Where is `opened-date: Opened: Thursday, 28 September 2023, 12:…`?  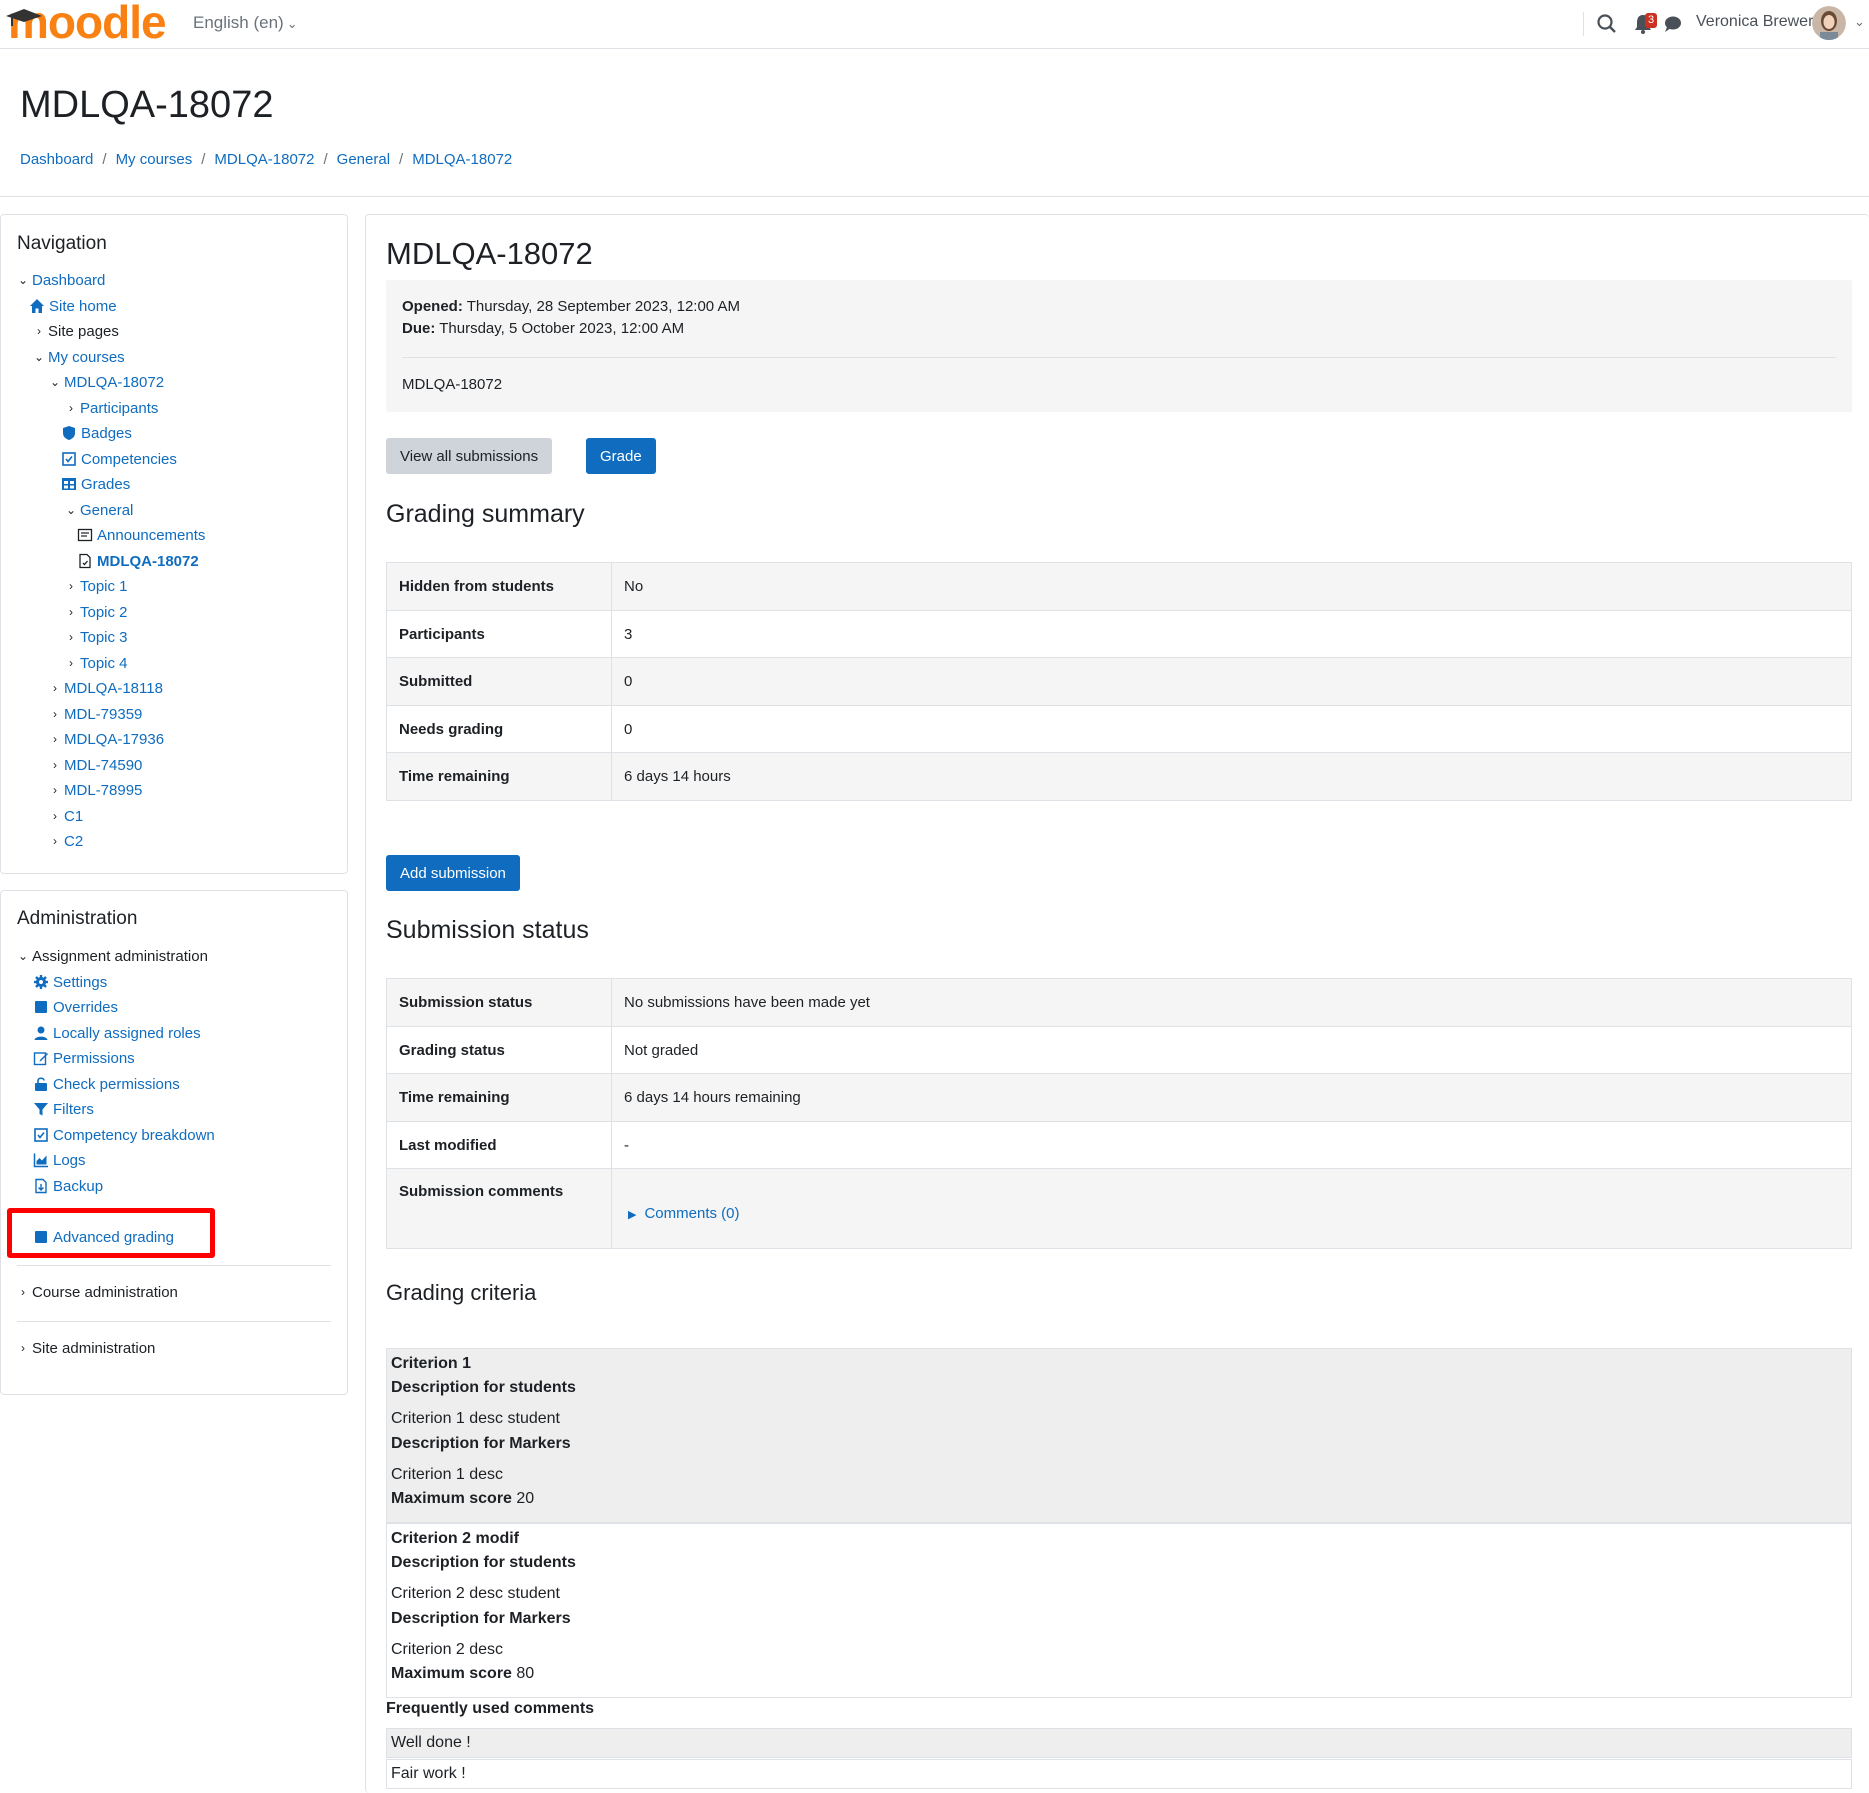 opened-date: Opened: Thursday, 28 September 2023, 12:… is located at coordinates (571, 306).